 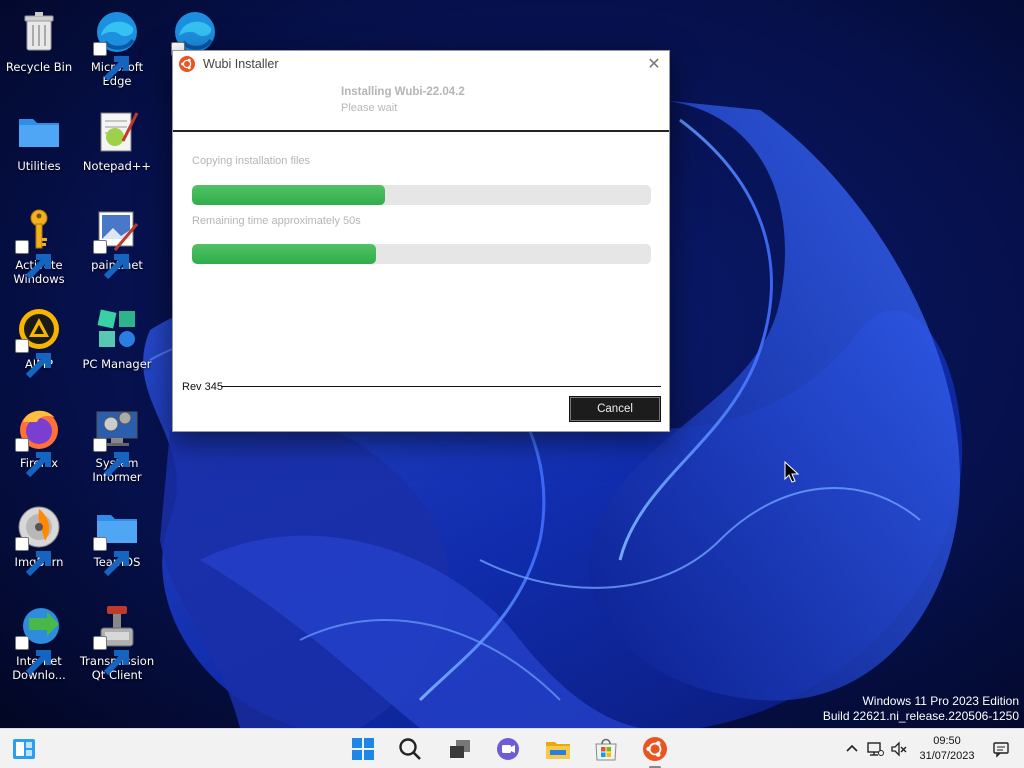 I want to click on store-icon, so click(x=606, y=749).